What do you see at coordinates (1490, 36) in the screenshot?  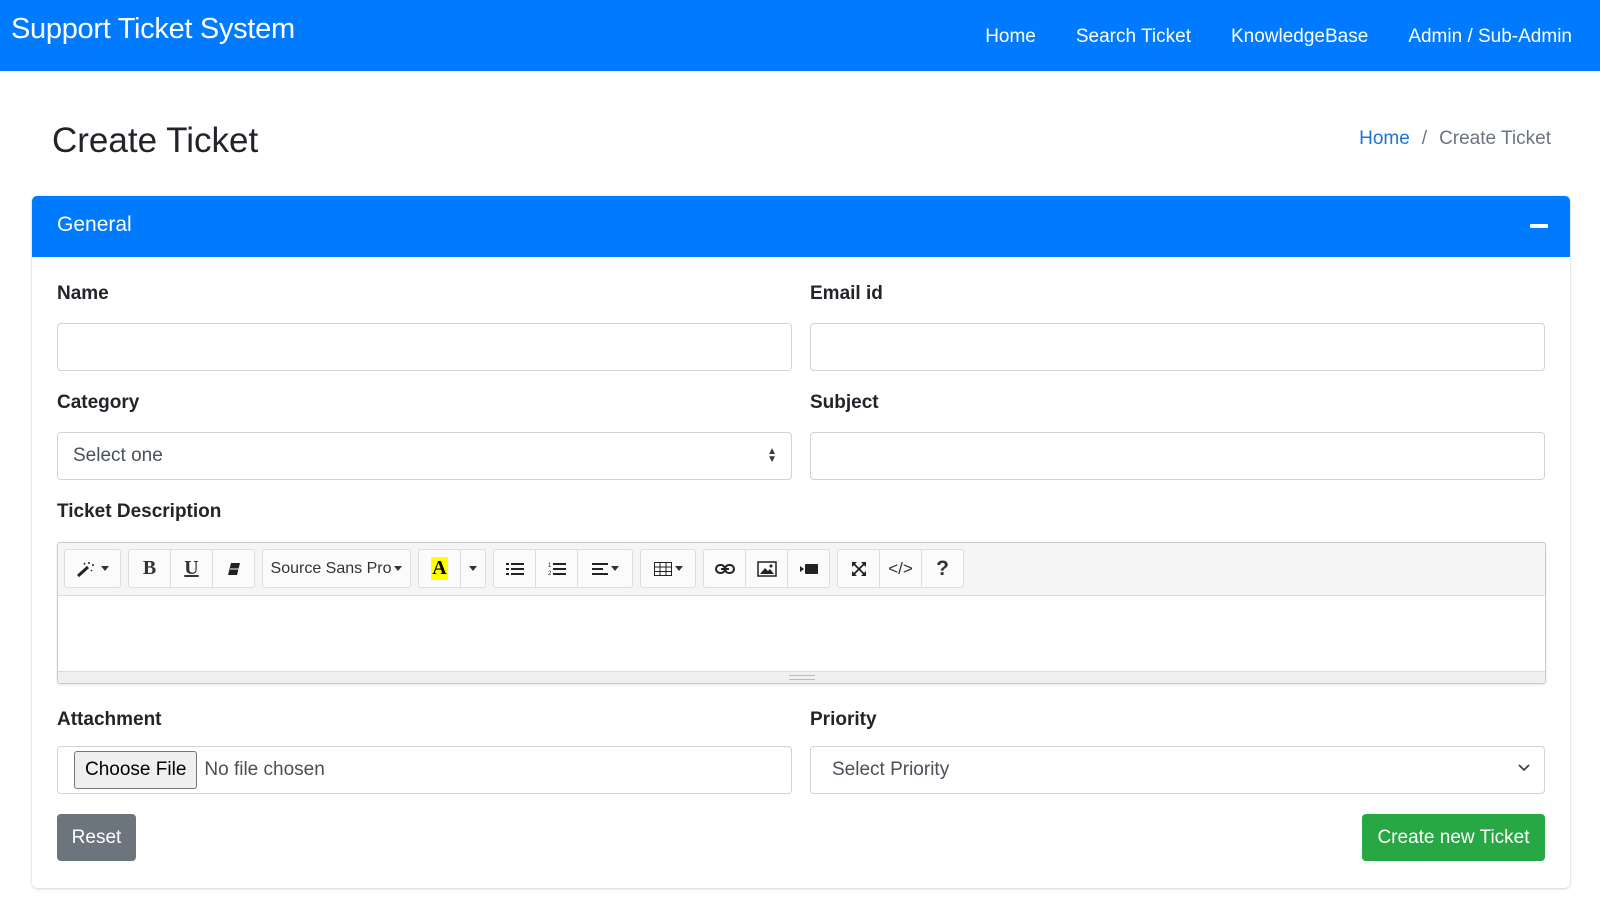 I see `nav-link-admin: Admin / Sub-Admin` at bounding box center [1490, 36].